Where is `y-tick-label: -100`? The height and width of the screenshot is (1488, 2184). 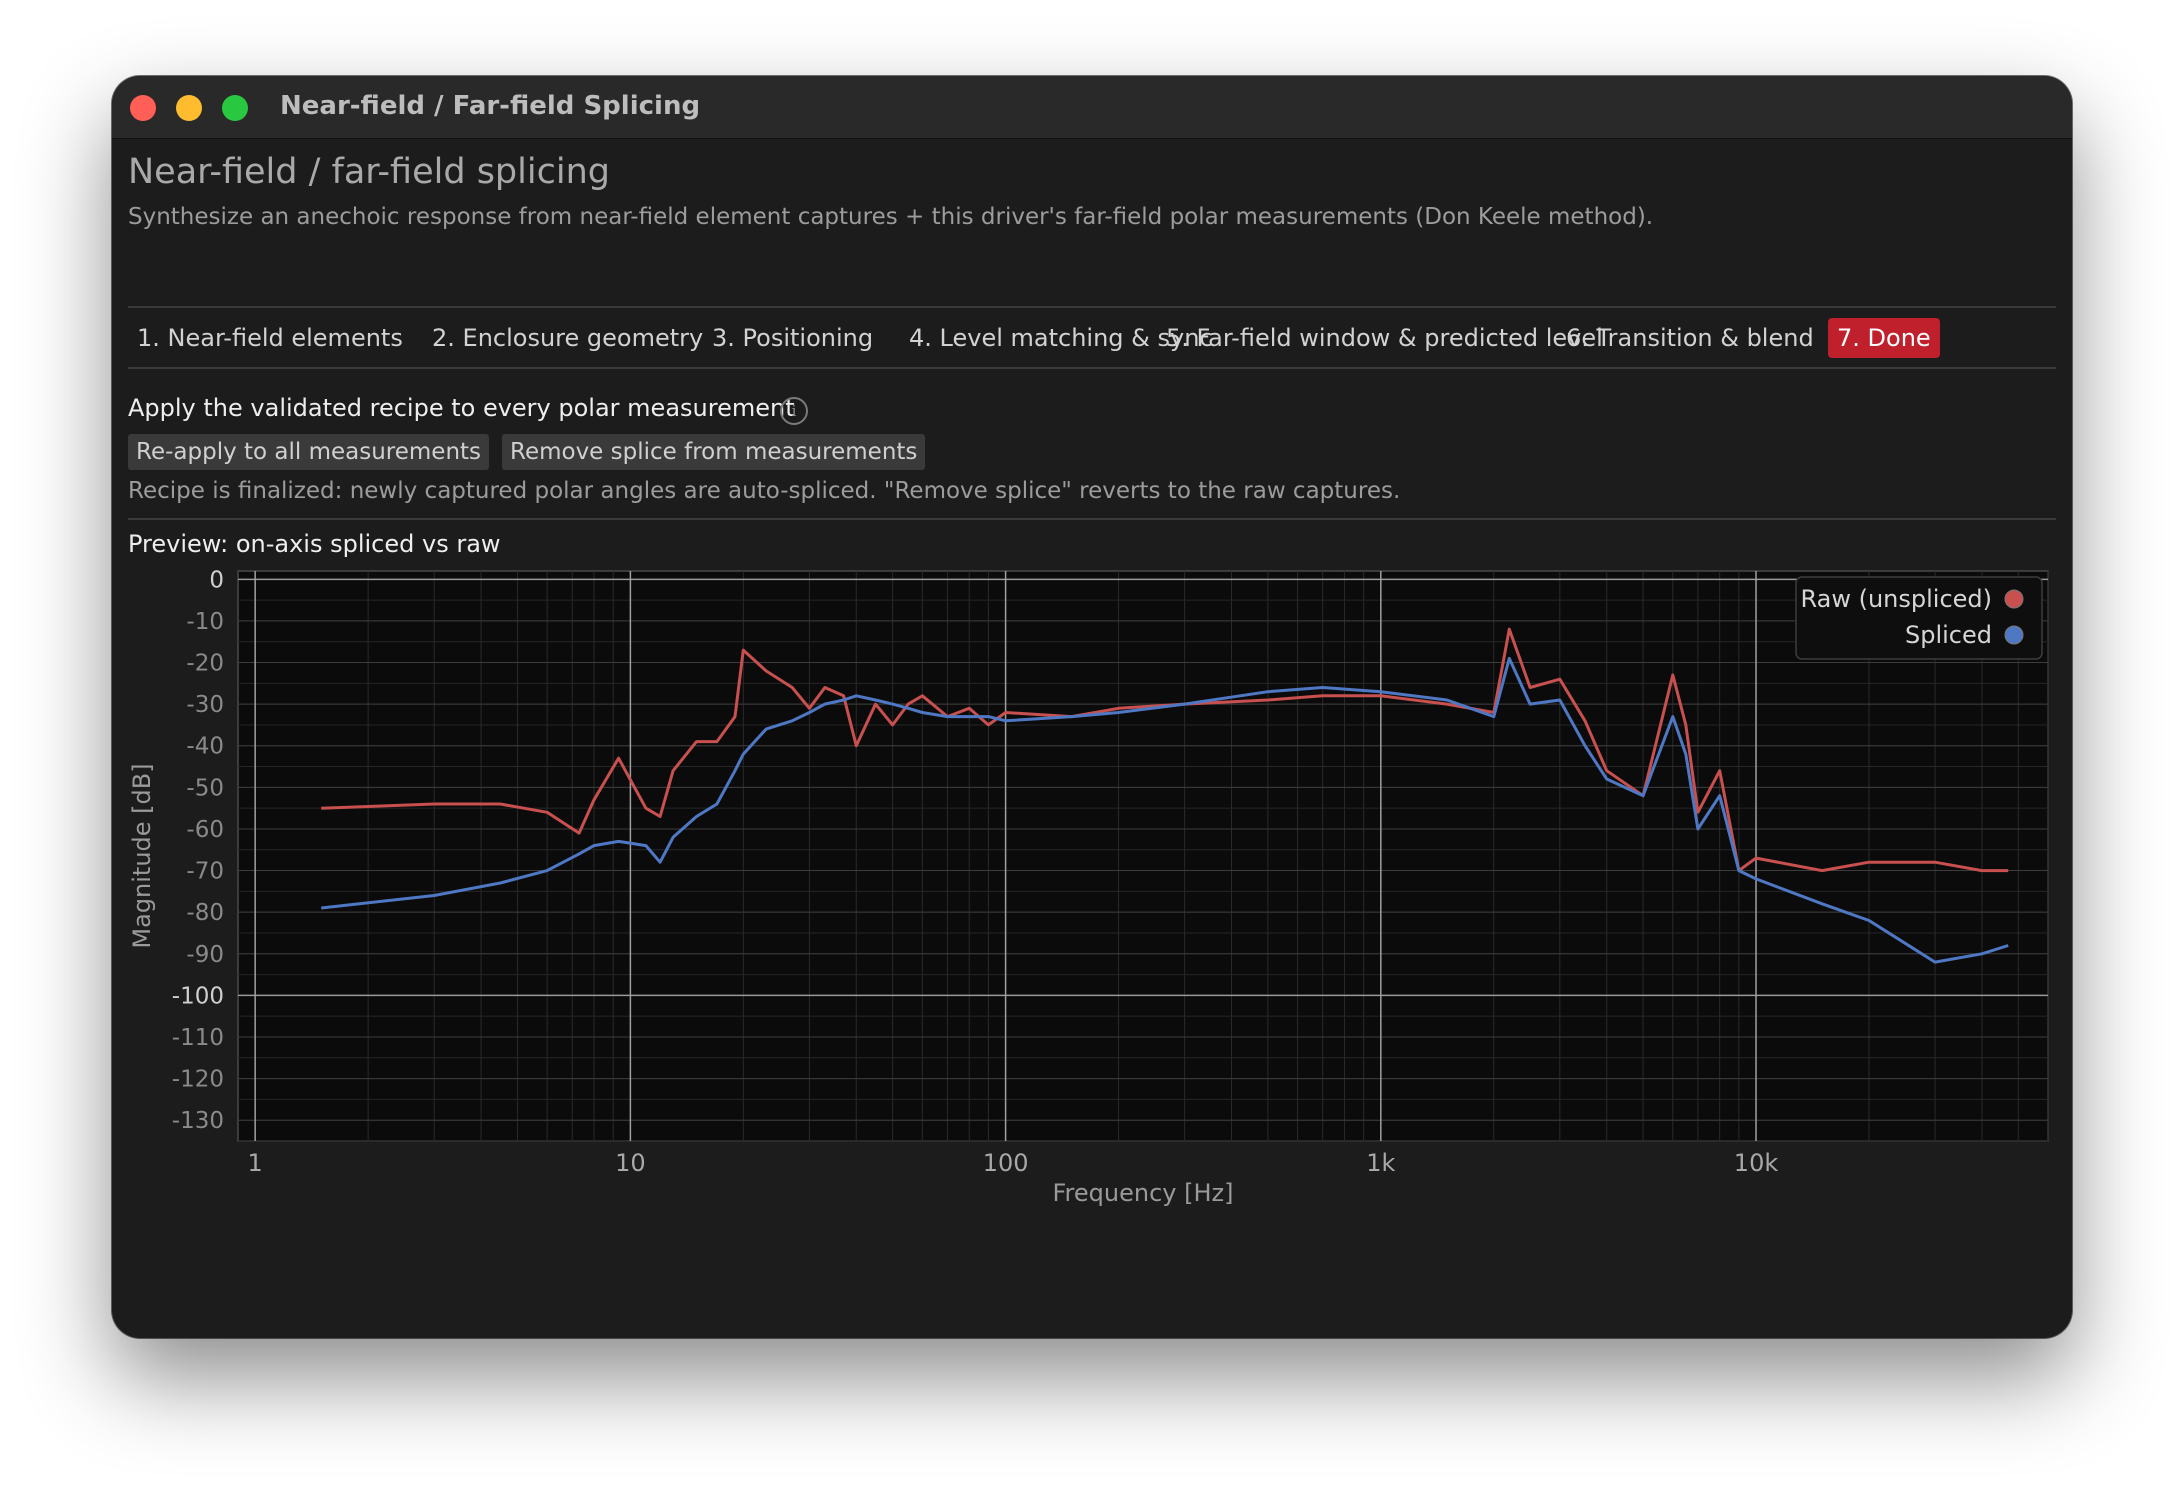
y-tick-label: -100 is located at coordinates (198, 996).